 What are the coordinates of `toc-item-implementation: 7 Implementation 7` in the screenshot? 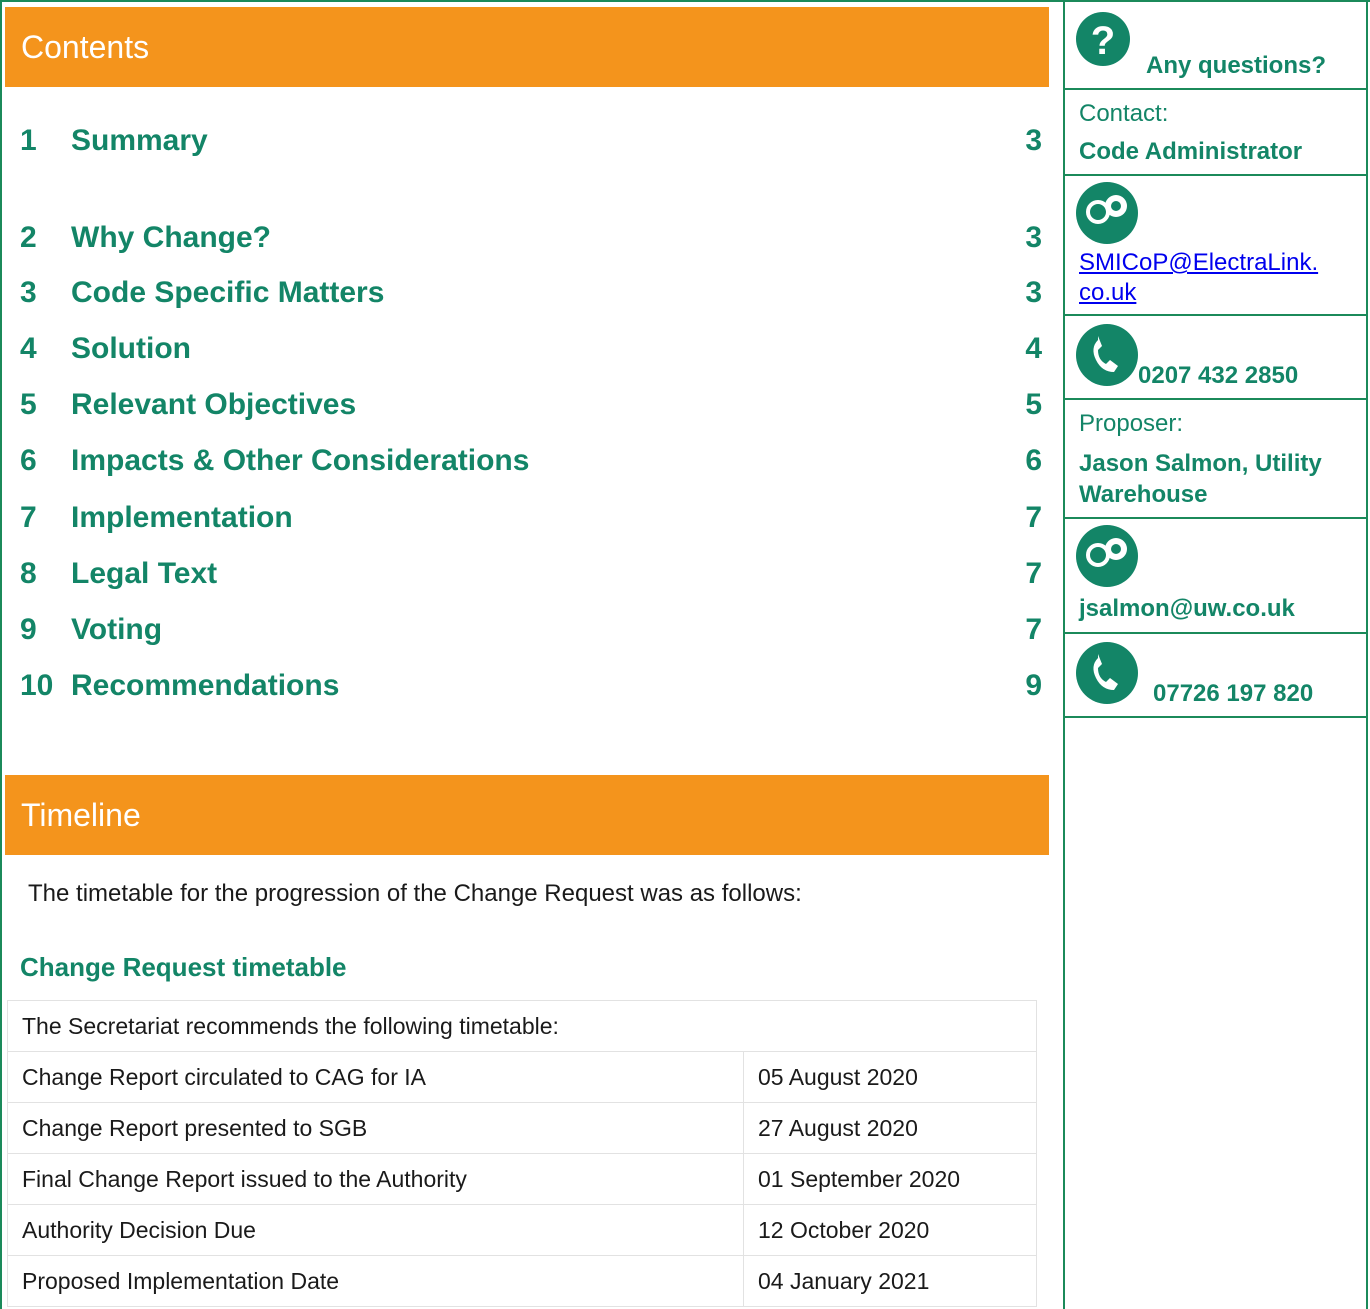 It's located at (531, 518).